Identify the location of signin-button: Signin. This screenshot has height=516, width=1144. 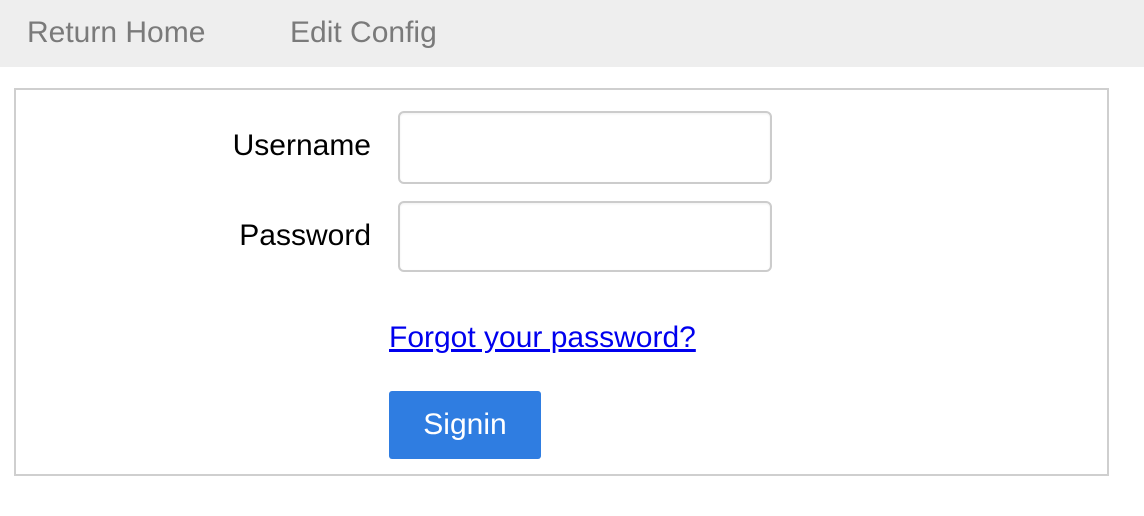
(465, 425).